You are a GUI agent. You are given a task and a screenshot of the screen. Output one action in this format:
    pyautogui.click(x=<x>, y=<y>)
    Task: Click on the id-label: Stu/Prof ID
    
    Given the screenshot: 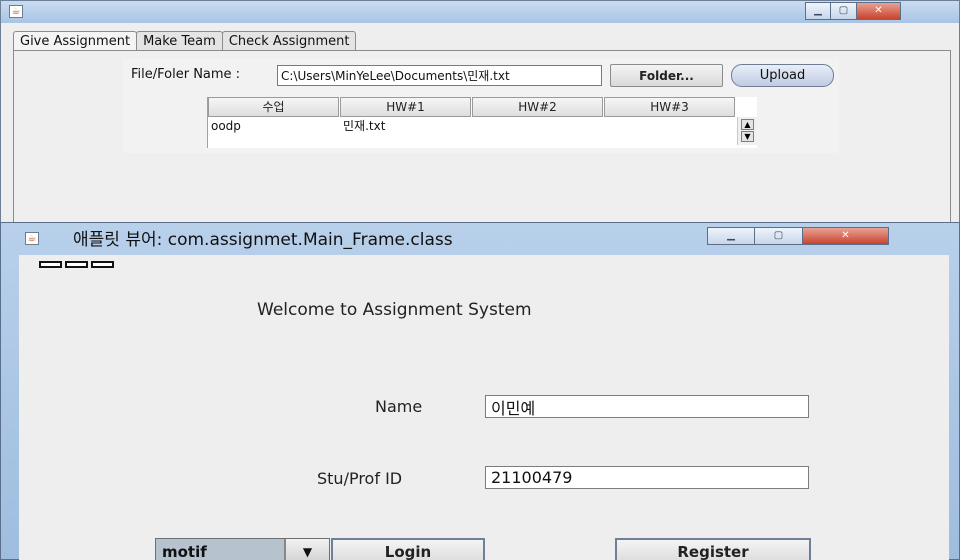 What is the action you would take?
    pyautogui.click(x=360, y=478)
    